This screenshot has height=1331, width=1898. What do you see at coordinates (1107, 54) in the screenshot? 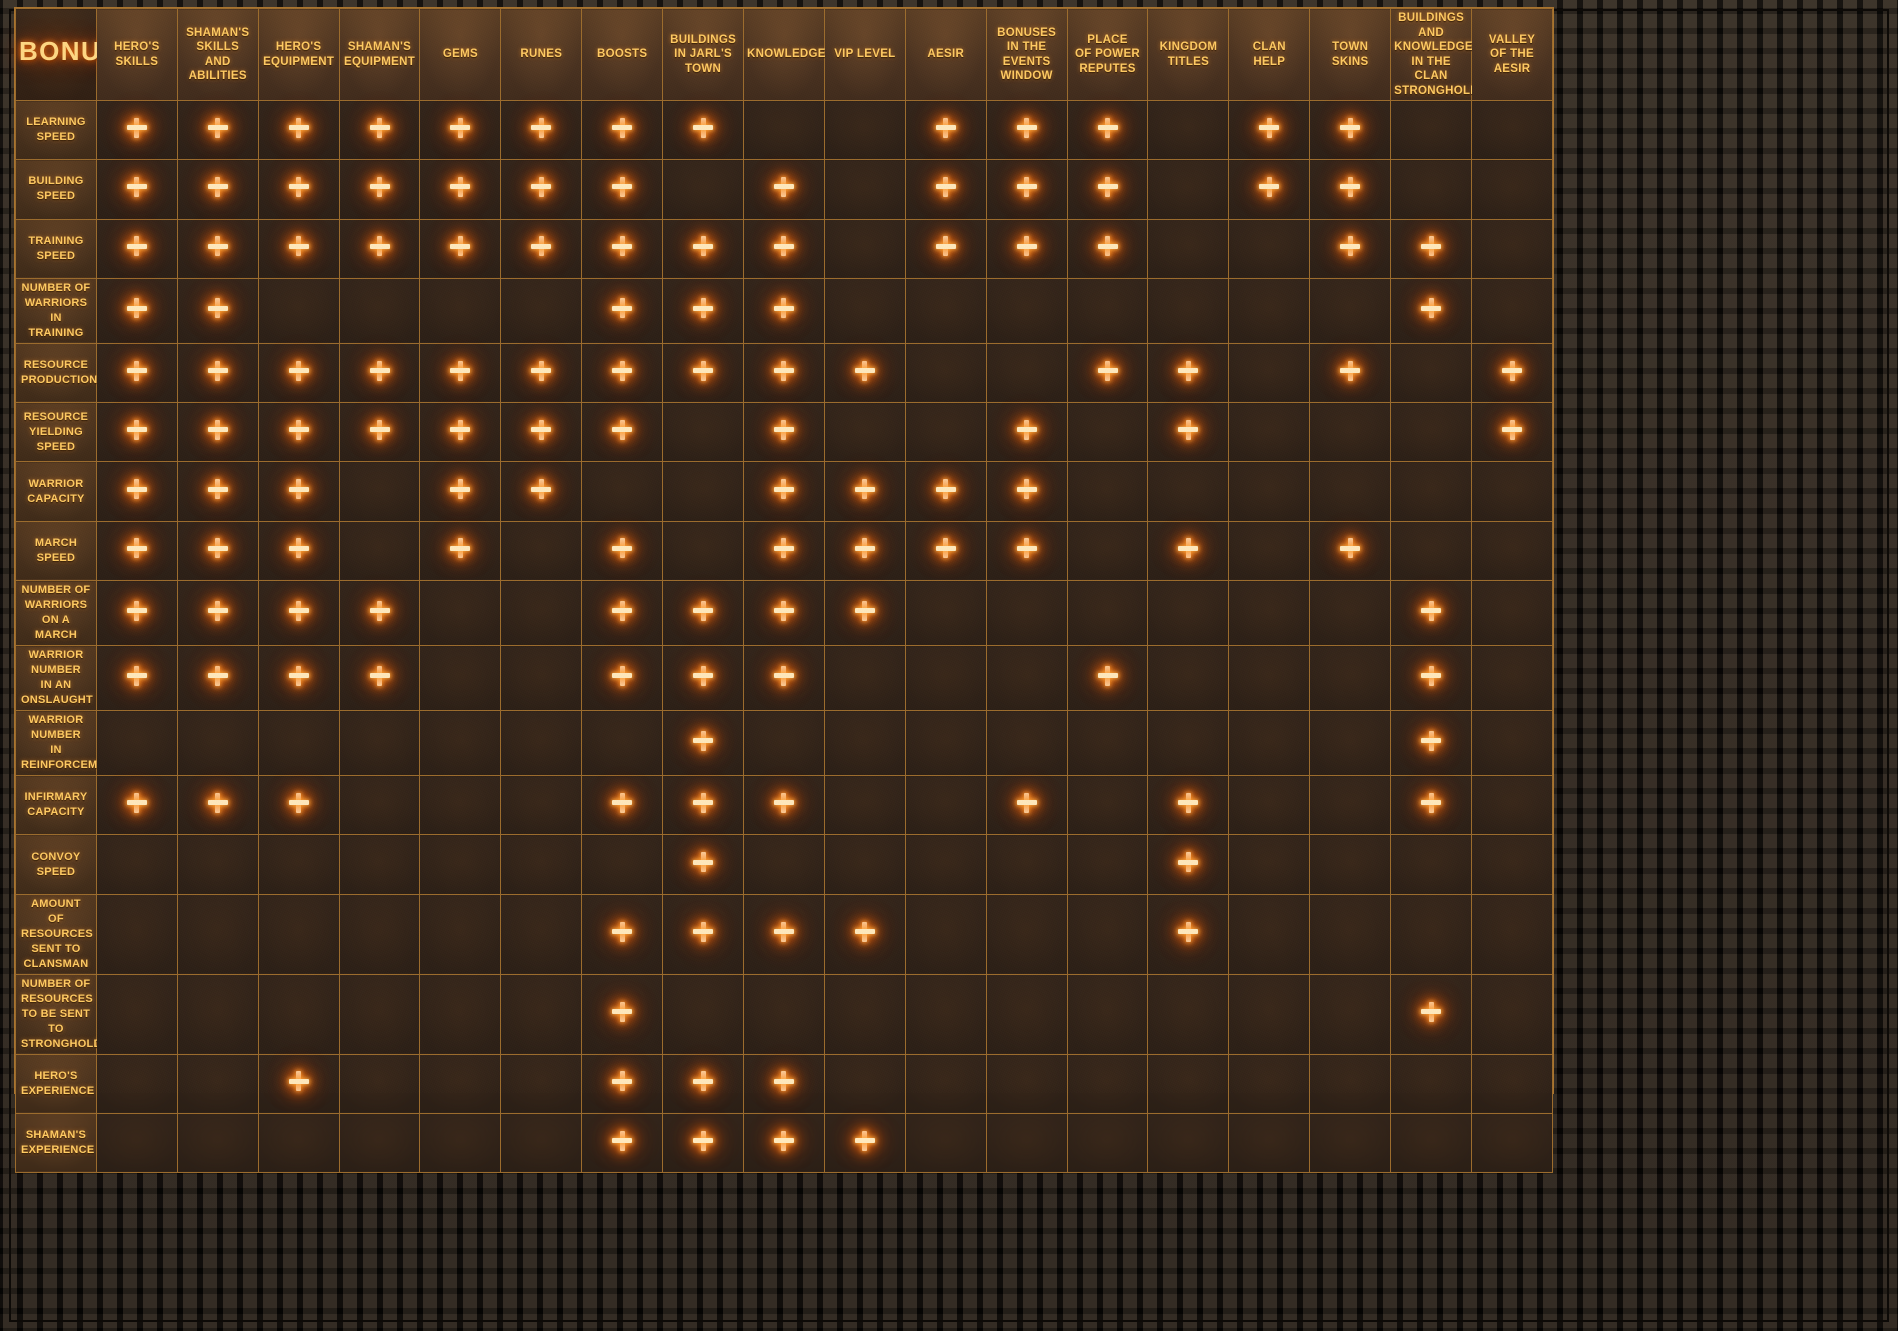
I see `column-header: PLACE OF POWER REPUTES` at bounding box center [1107, 54].